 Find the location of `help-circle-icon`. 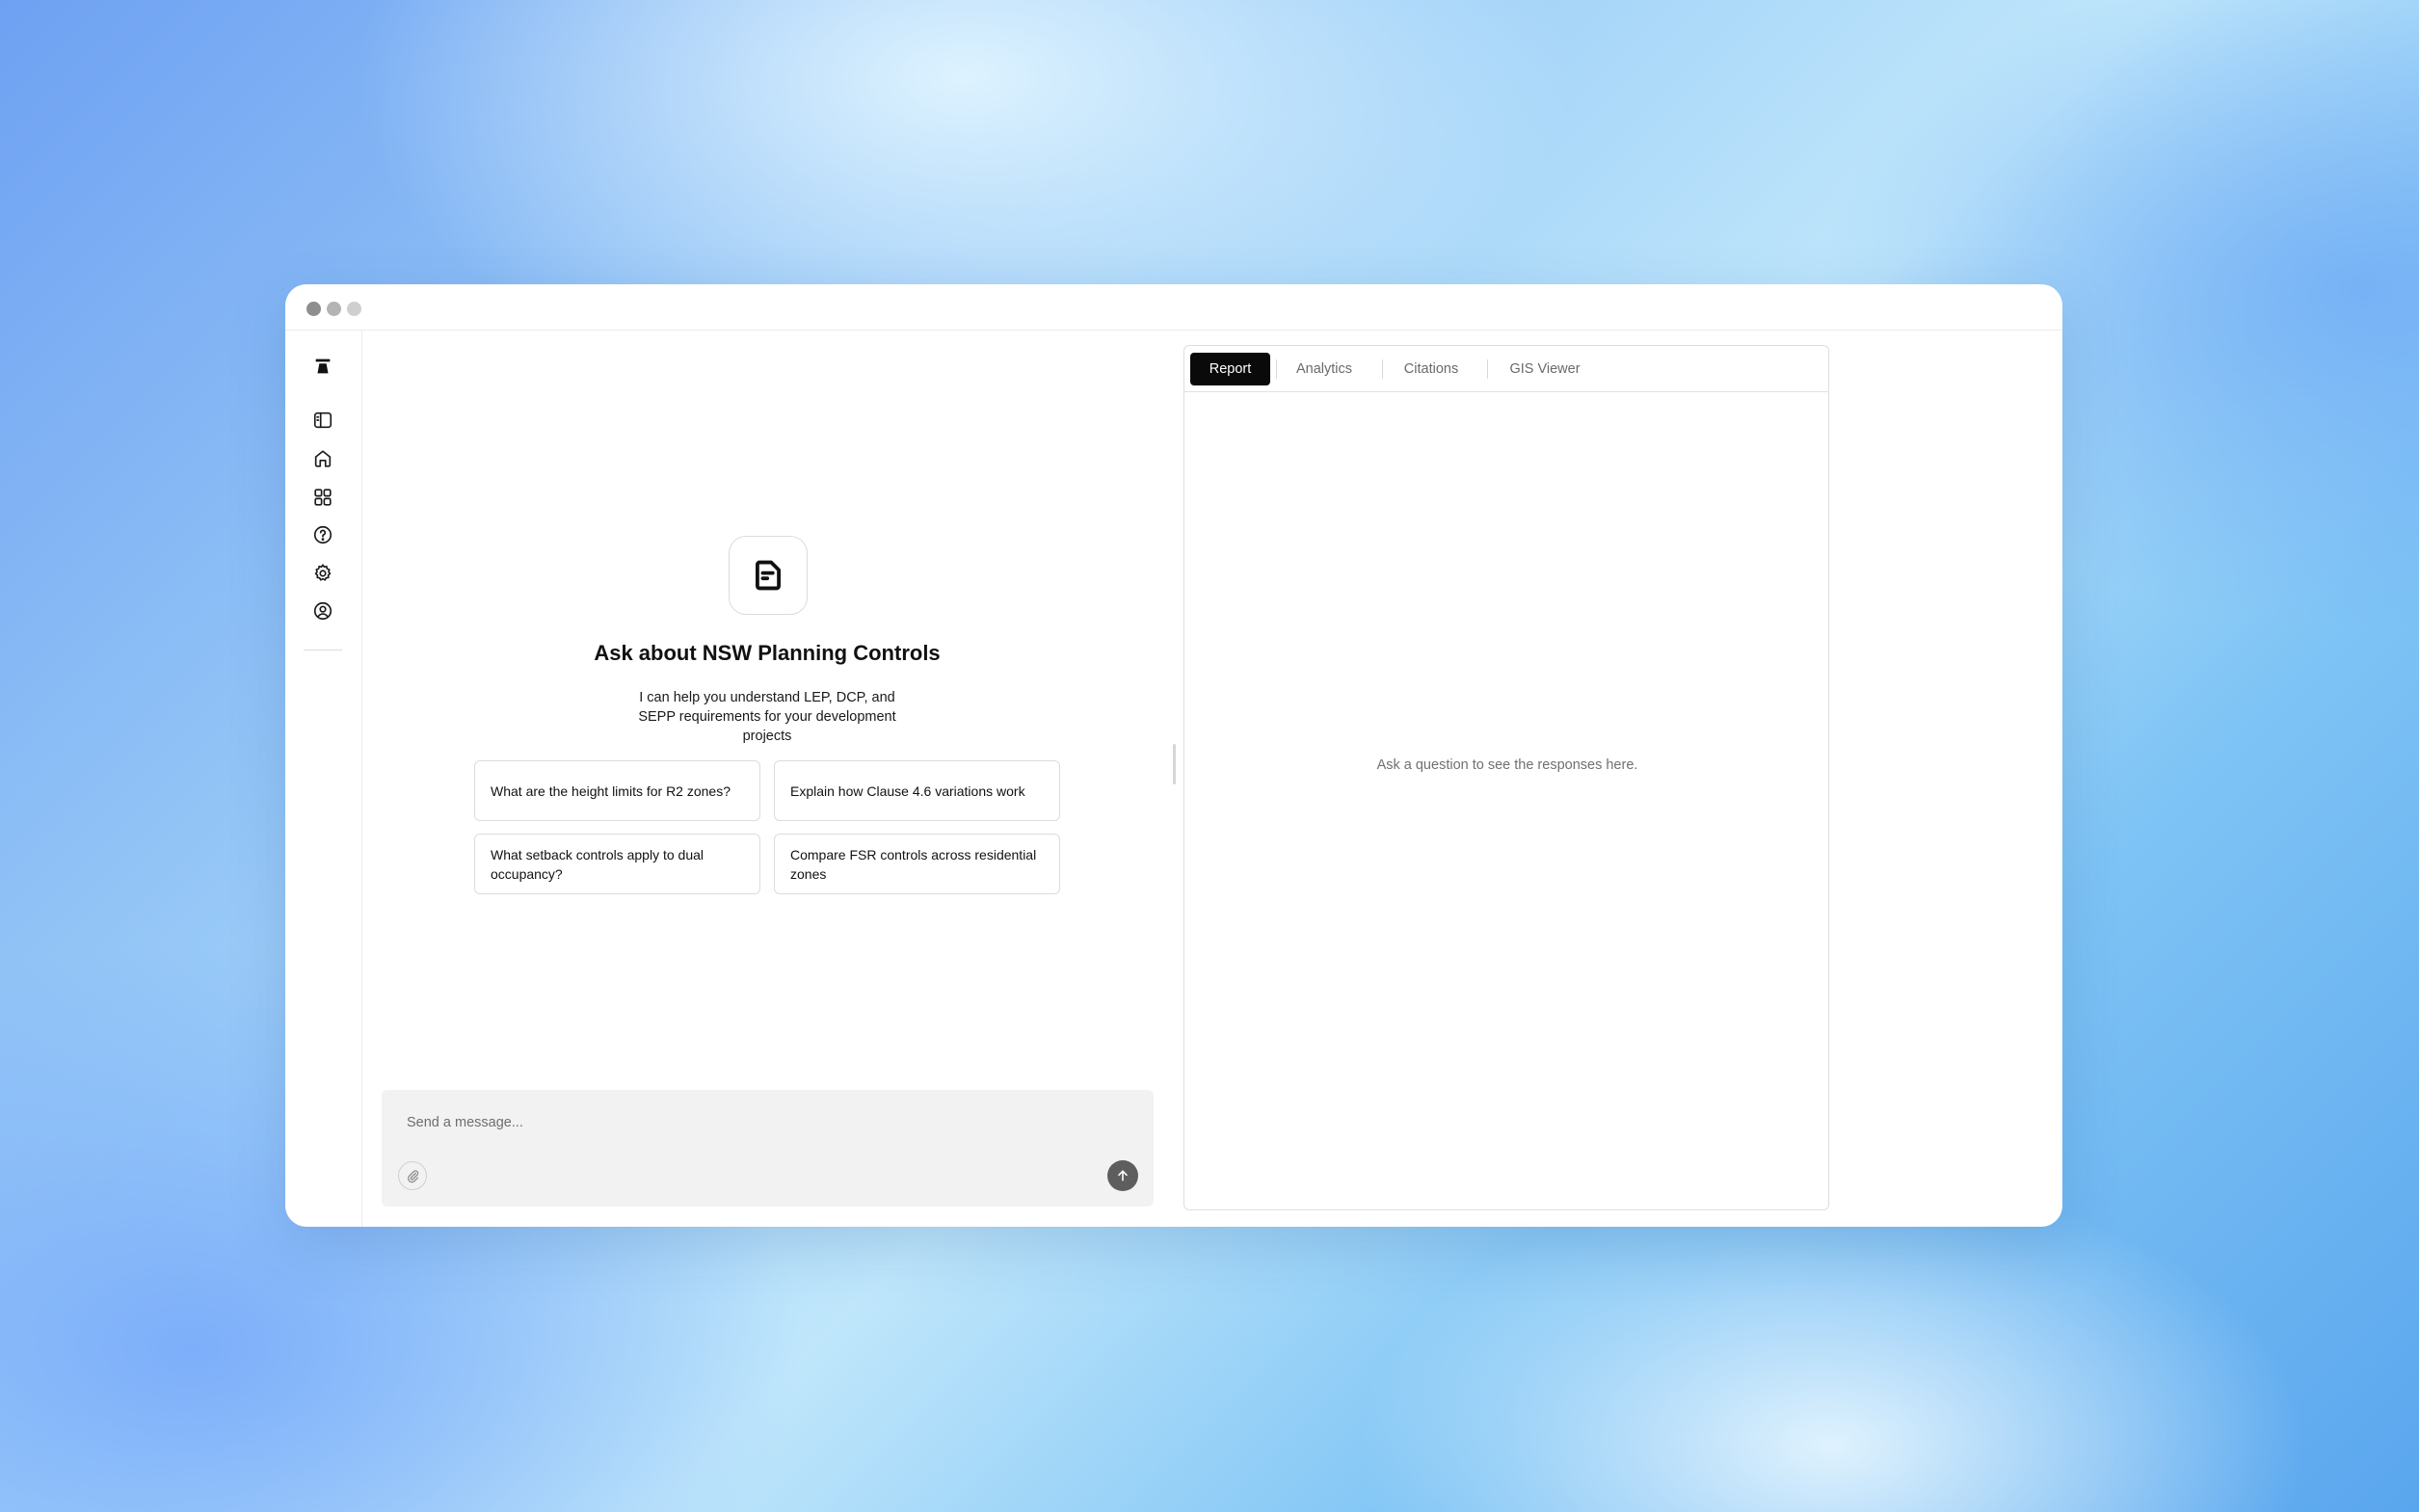

help-circle-icon is located at coordinates (322, 535).